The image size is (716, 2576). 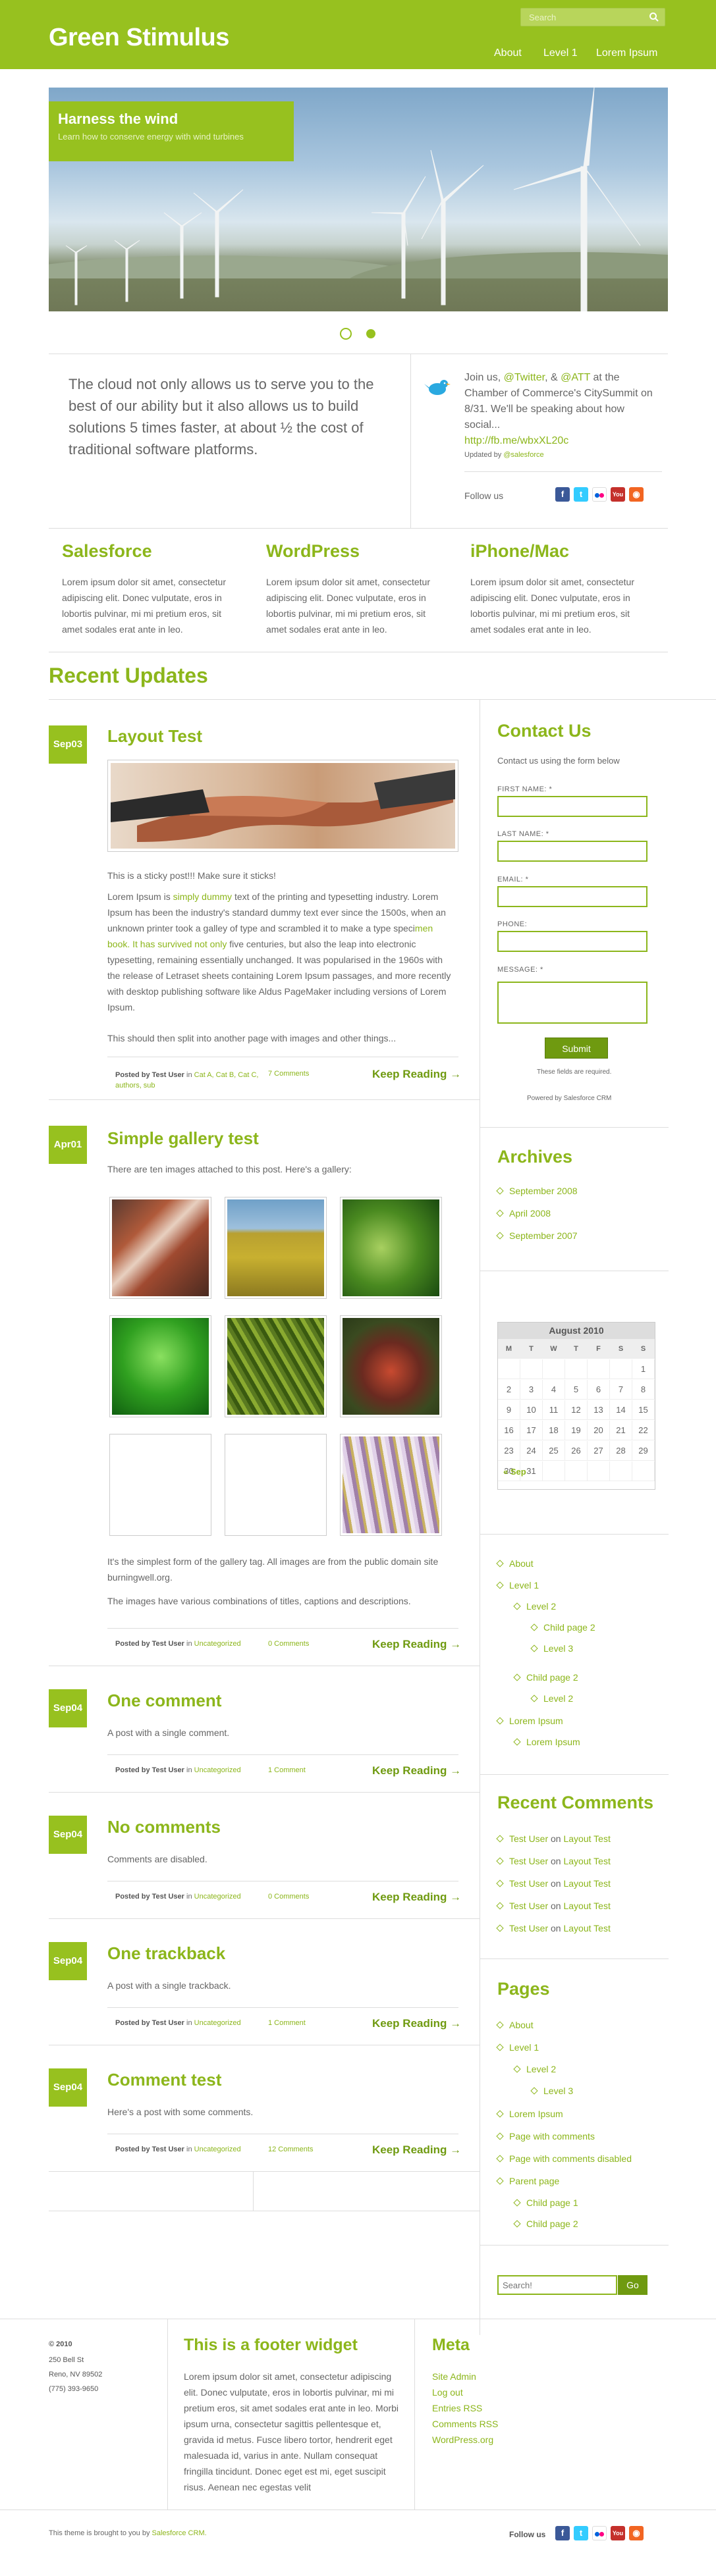 What do you see at coordinates (570, 2158) in the screenshot?
I see `link-label: Page with comments disabled` at bounding box center [570, 2158].